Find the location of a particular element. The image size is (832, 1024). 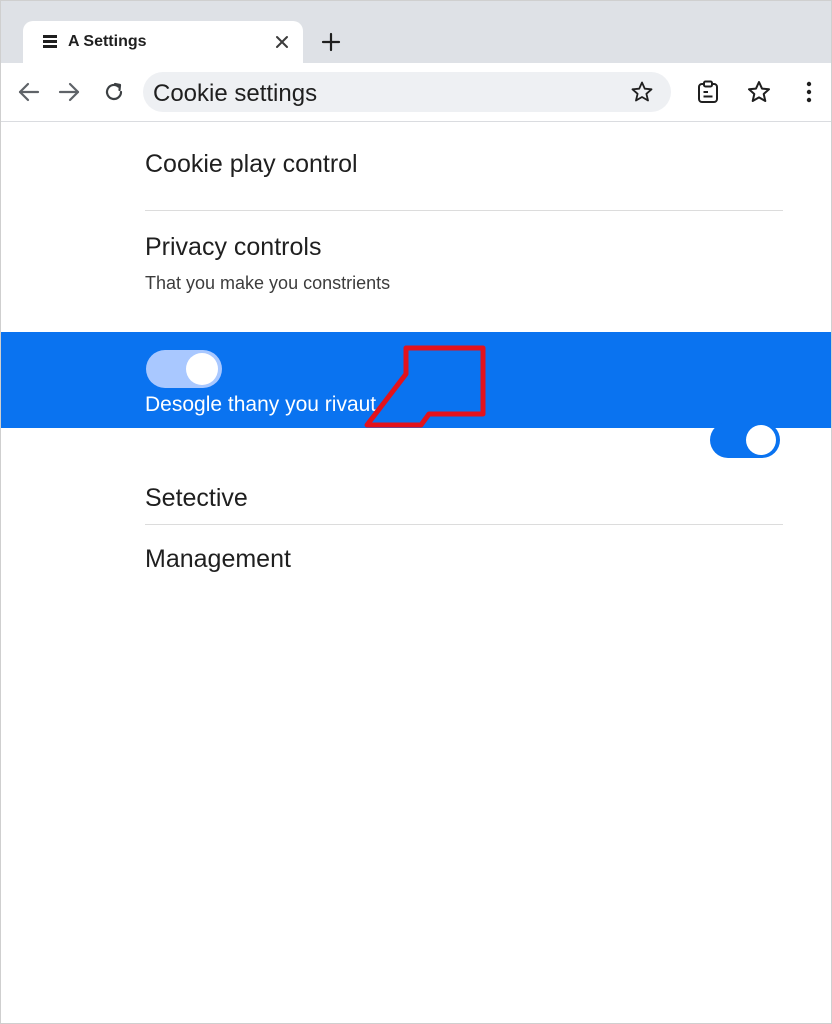

address-bar: Cookie settings is located at coordinates (407, 92).